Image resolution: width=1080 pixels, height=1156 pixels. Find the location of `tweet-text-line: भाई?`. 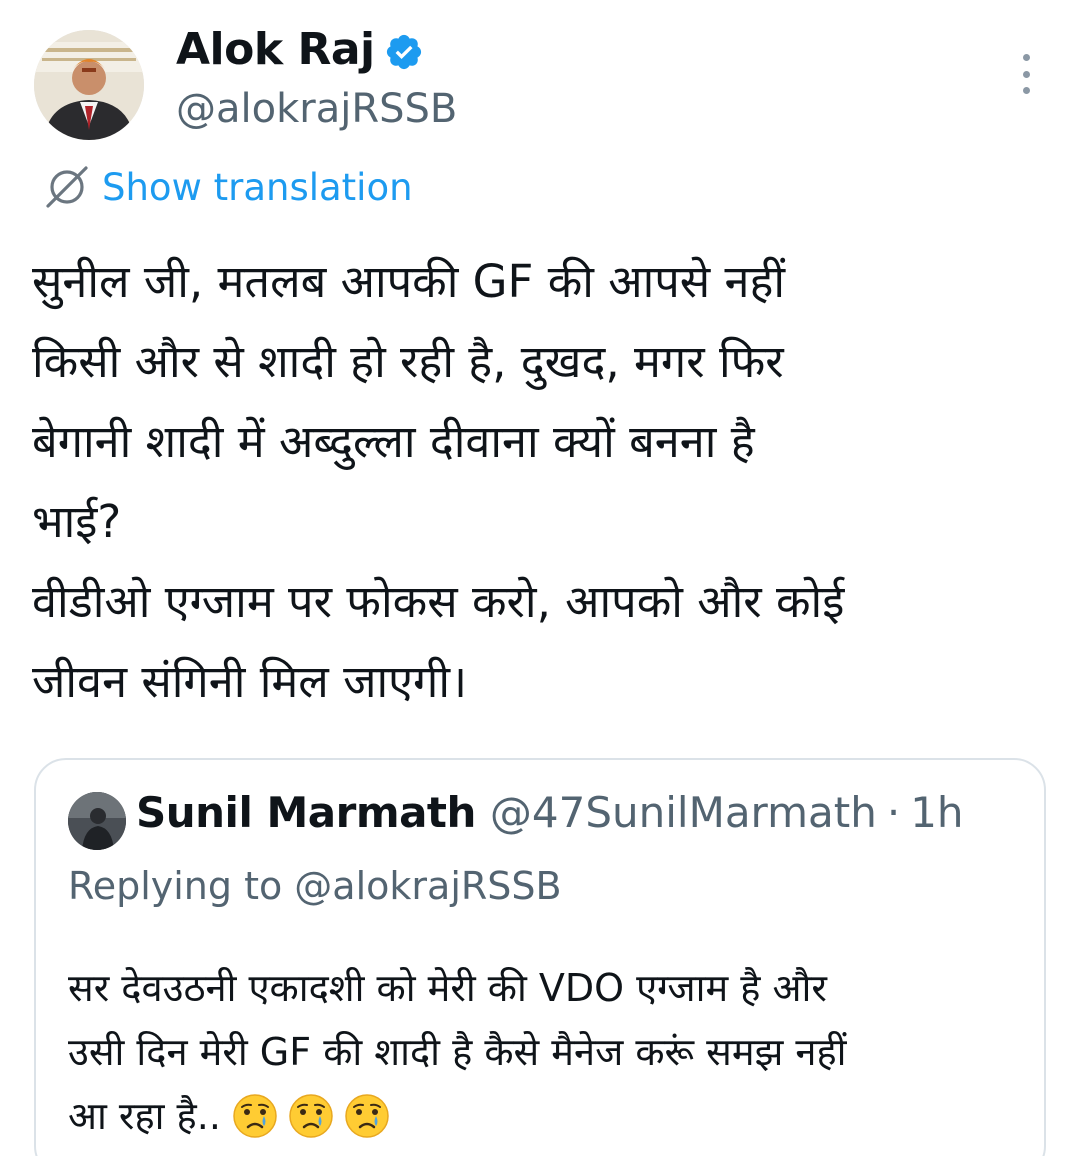

tweet-text-line: भाई? is located at coordinates (77, 521).